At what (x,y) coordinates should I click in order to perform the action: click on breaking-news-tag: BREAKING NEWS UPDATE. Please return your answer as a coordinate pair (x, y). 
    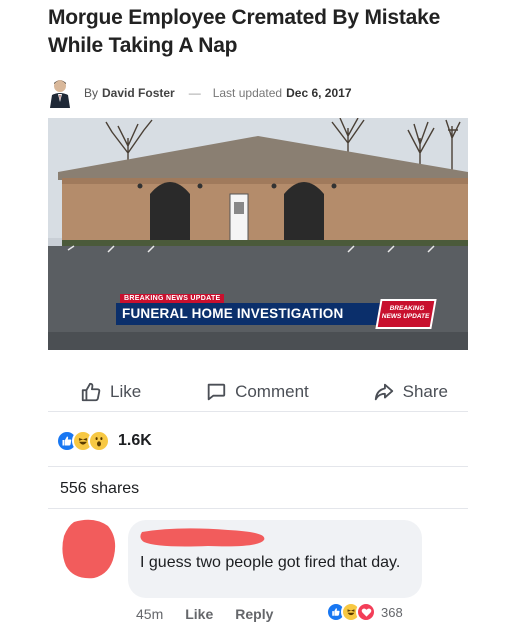
    Looking at the image, I should click on (172, 298).